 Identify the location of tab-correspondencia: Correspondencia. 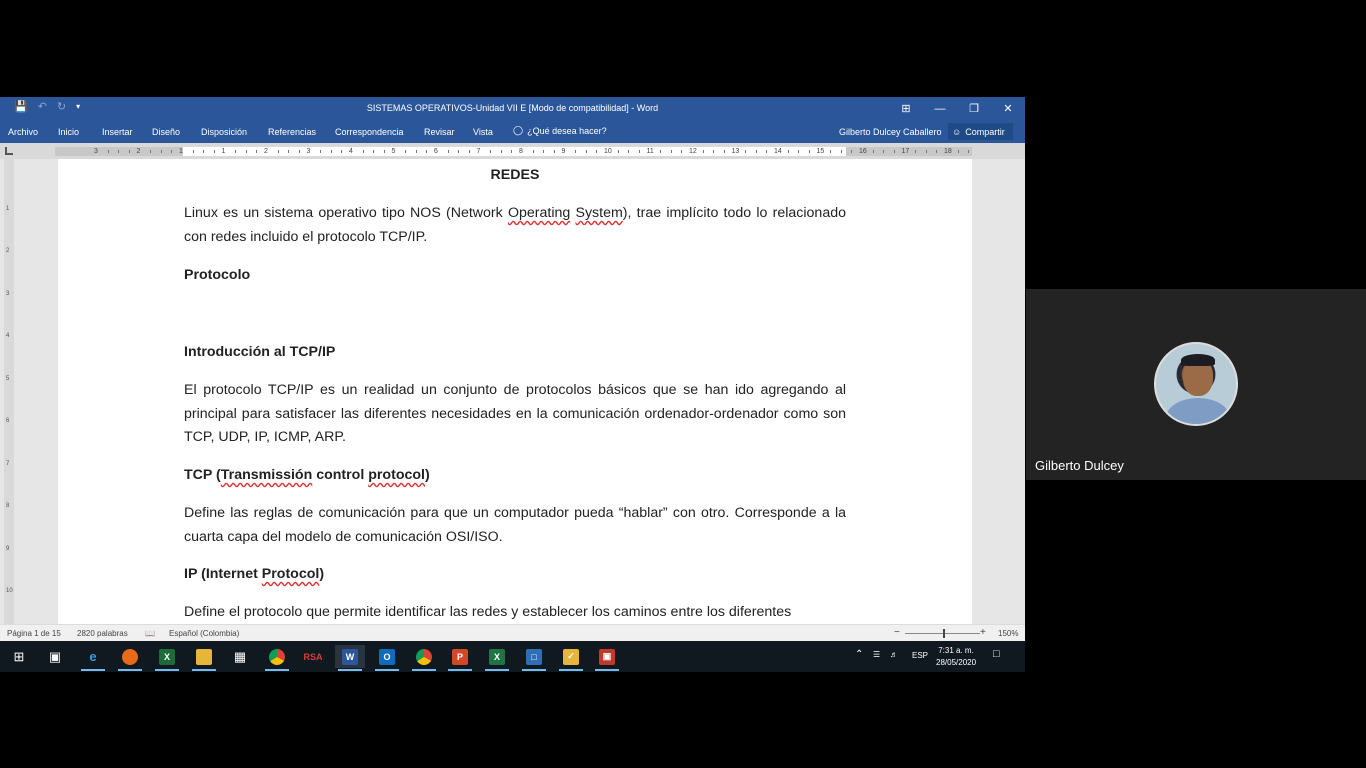
(369, 132).